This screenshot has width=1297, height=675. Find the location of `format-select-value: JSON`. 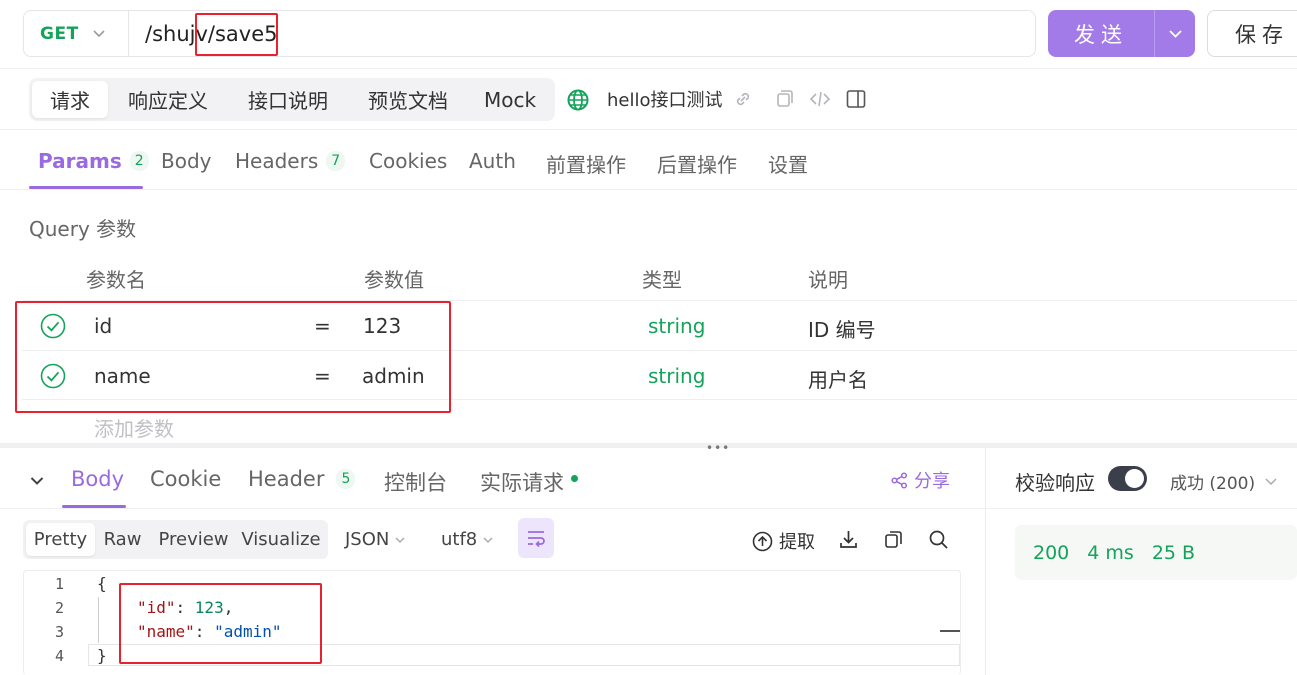

format-select-value: JSON is located at coordinates (367, 539).